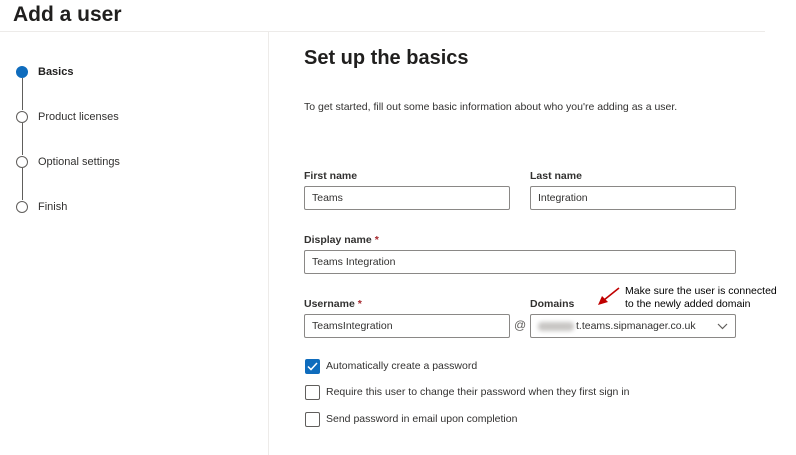 The height and width of the screenshot is (455, 796). I want to click on domains-dropdown: t.teams.sipmanager.co.uk, so click(633, 326).